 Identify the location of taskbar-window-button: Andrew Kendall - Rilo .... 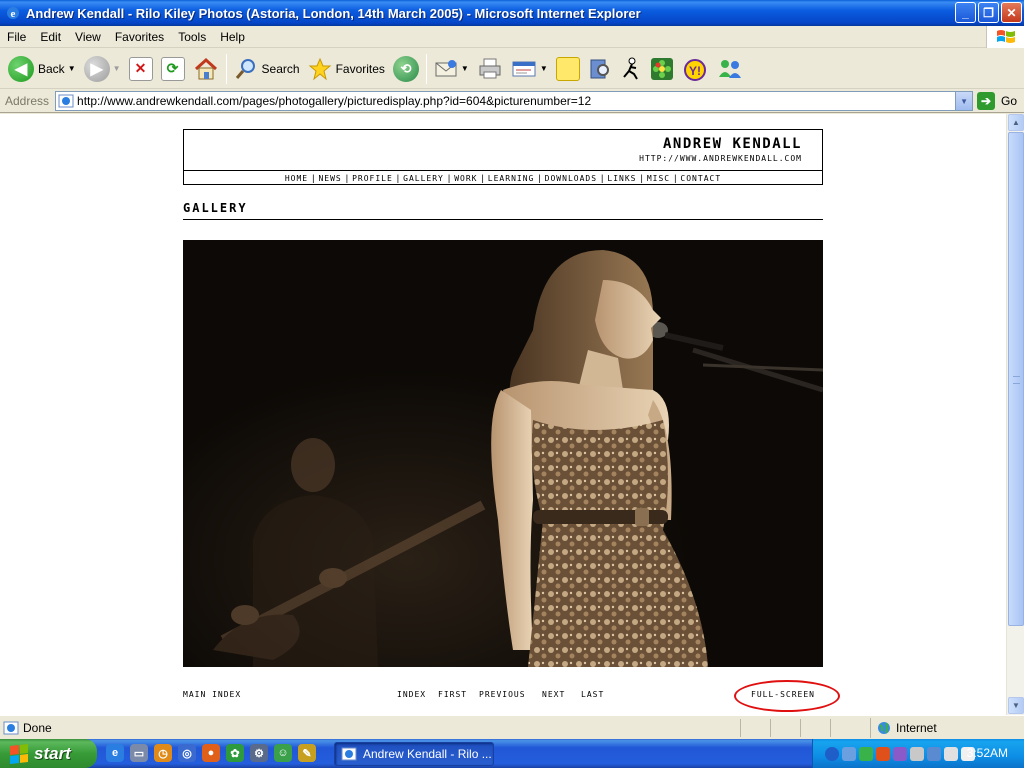
(414, 754).